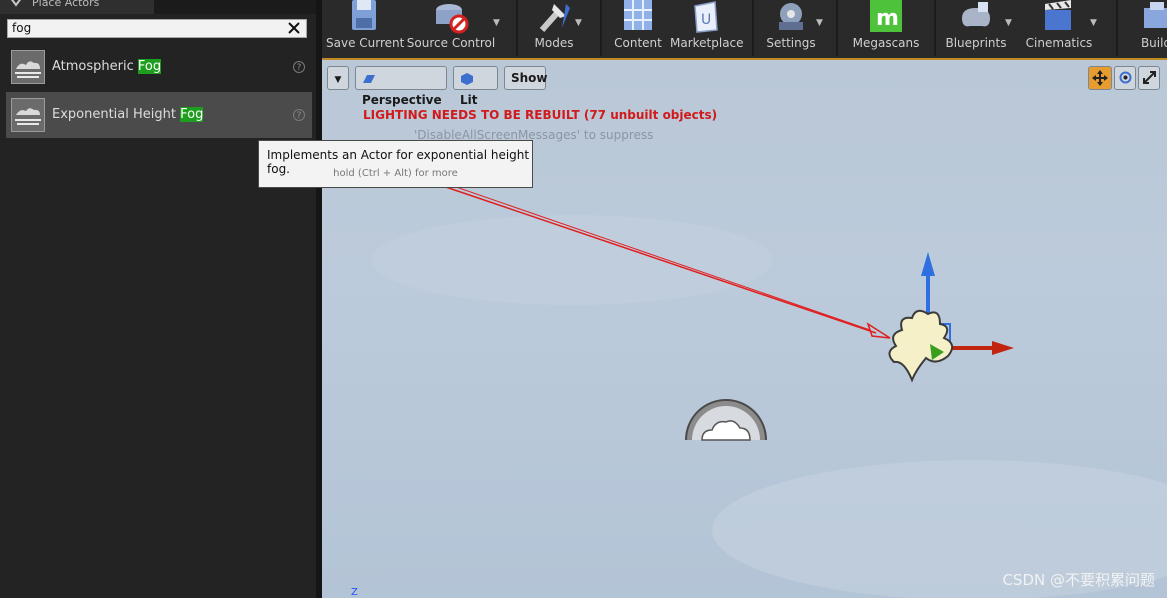  Describe the element at coordinates (235, 7) in the screenshot. I see `tab-strip` at that location.